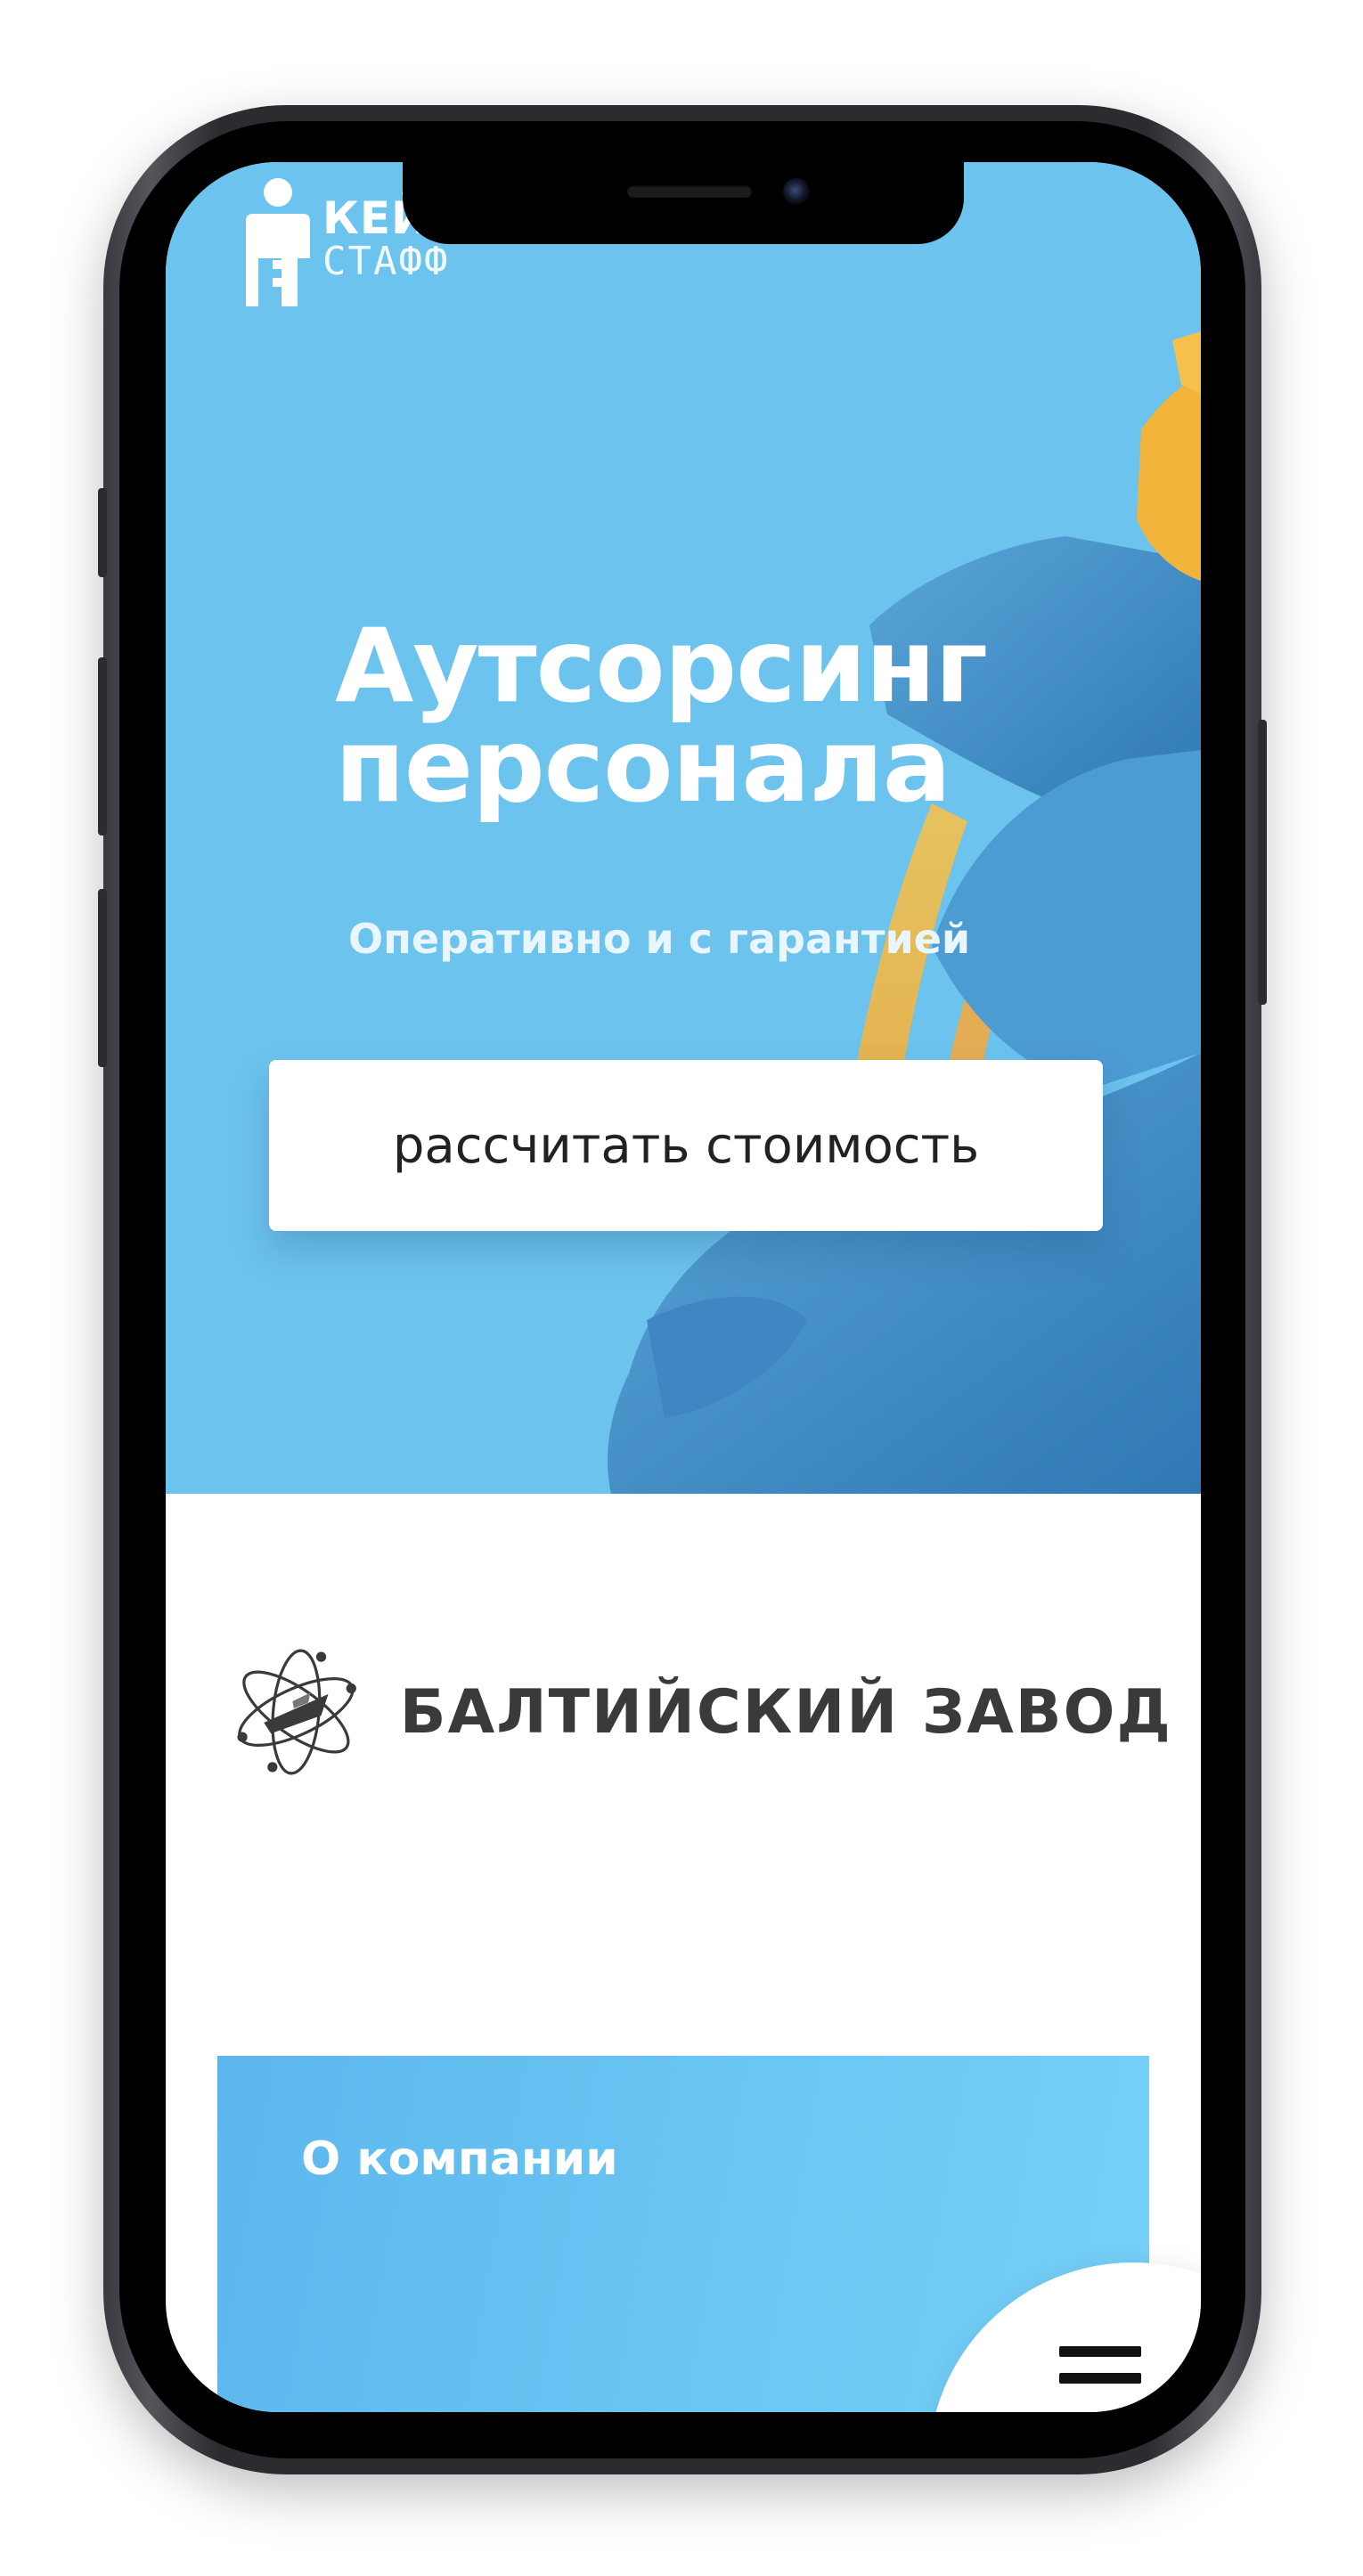 Image resolution: width=1363 pixels, height=2576 pixels. What do you see at coordinates (686, 1145) in the screenshot?
I see `calculate-cost-button: рассчитать стоимость` at bounding box center [686, 1145].